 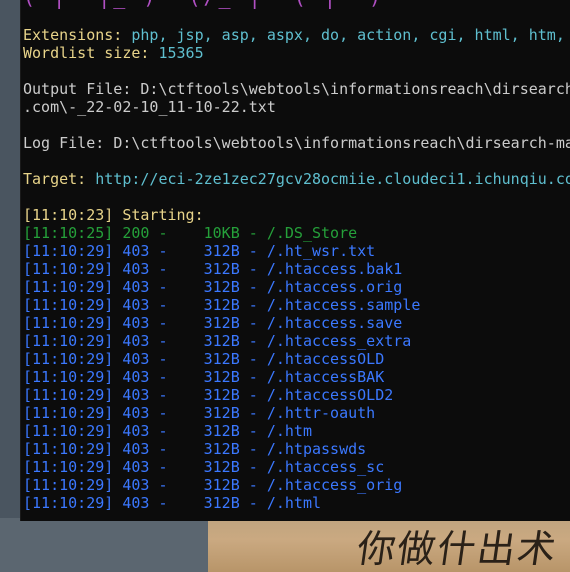 I want to click on result-row: [11:10:29] 403 - 312B - /.htaccess.save, so click(x=213, y=323).